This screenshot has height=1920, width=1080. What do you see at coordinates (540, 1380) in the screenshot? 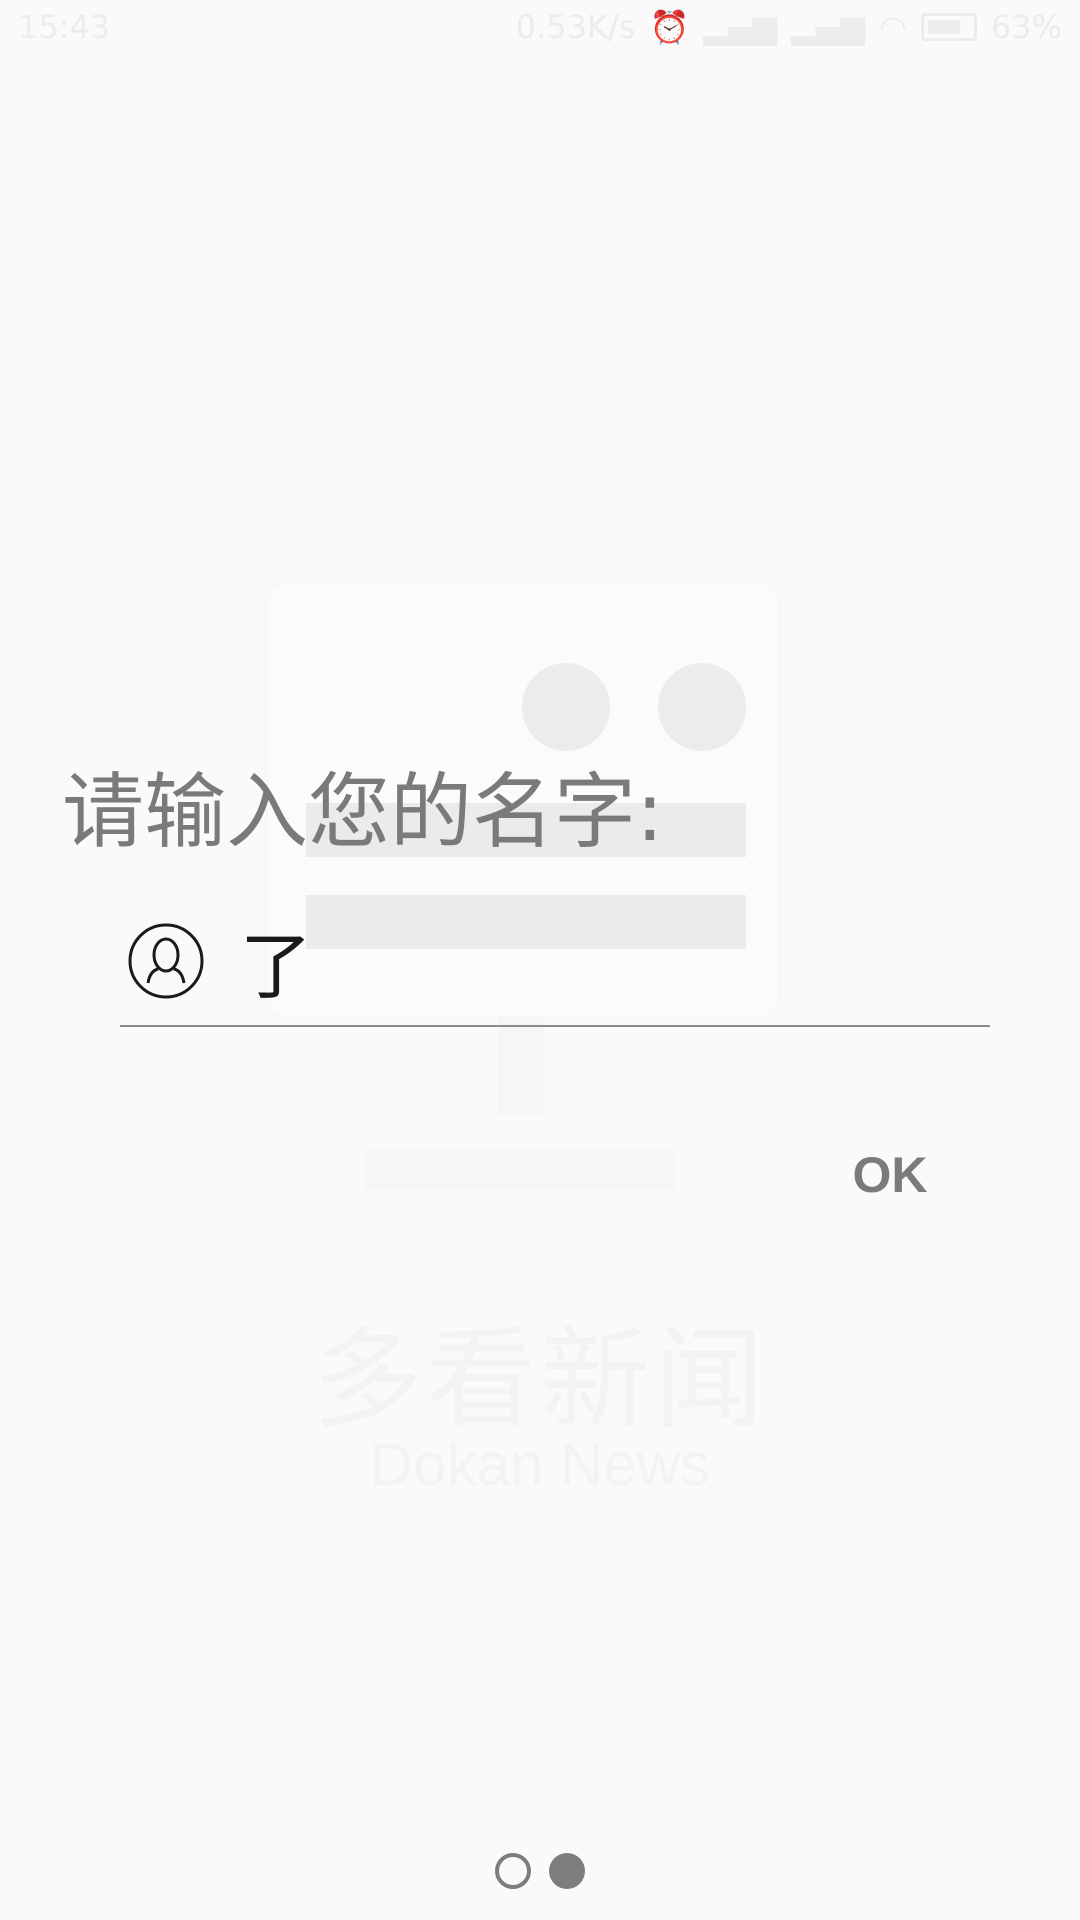
I see `background-logo-cn: 多看新闻` at bounding box center [540, 1380].